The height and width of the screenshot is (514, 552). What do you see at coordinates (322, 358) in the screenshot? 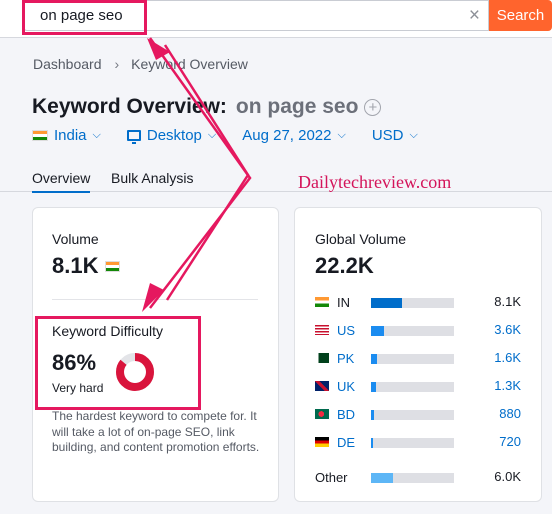
I see `pk-flag-icon` at bounding box center [322, 358].